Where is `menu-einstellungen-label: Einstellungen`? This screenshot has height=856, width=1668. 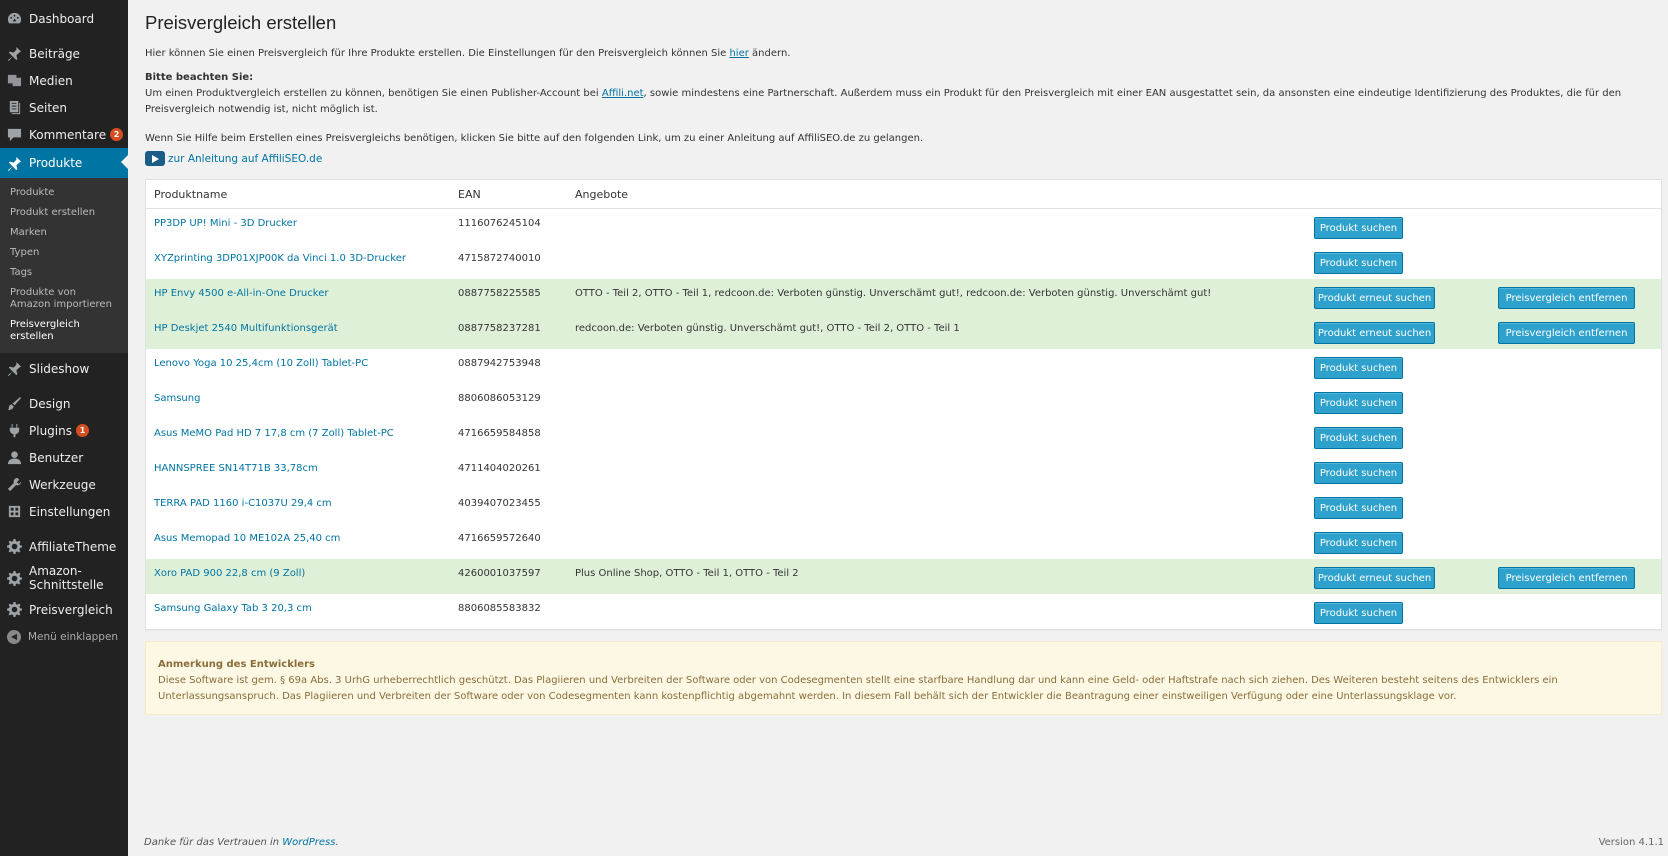
menu-einstellungen-label: Einstellungen is located at coordinates (70, 511).